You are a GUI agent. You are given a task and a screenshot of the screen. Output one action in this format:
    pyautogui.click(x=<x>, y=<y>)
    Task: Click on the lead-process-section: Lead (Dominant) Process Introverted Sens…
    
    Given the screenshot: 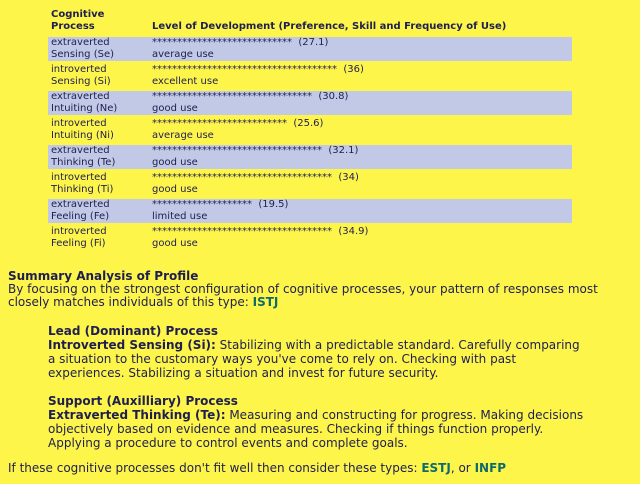 What is the action you would take?
    pyautogui.click(x=318, y=352)
    